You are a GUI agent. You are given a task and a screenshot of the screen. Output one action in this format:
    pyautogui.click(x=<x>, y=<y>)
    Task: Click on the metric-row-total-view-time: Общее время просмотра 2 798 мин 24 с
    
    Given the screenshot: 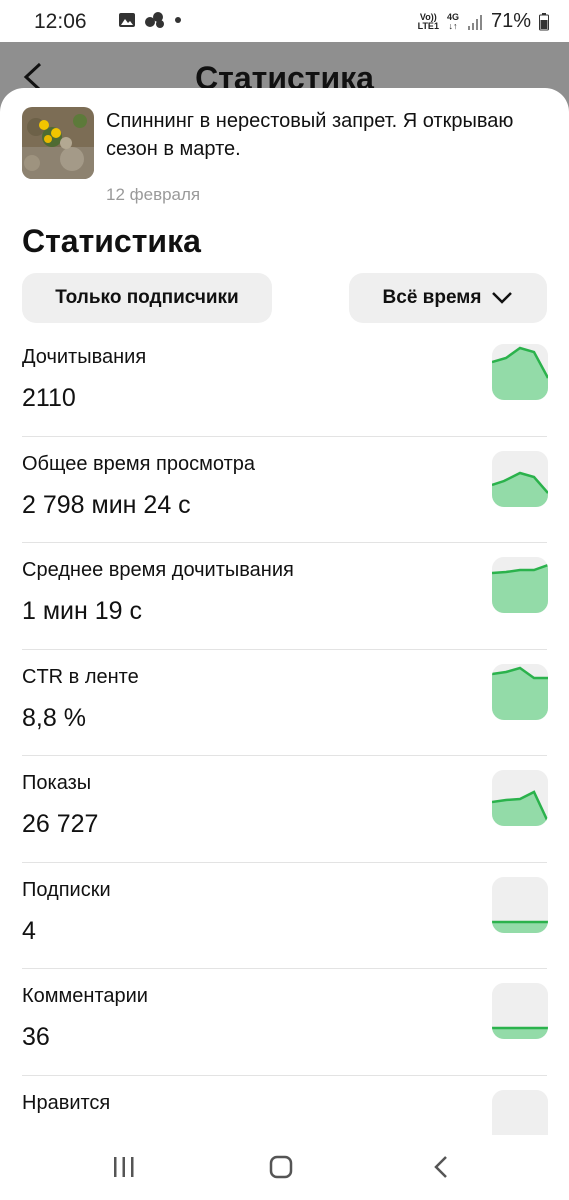 What is the action you would take?
    pyautogui.click(x=284, y=490)
    